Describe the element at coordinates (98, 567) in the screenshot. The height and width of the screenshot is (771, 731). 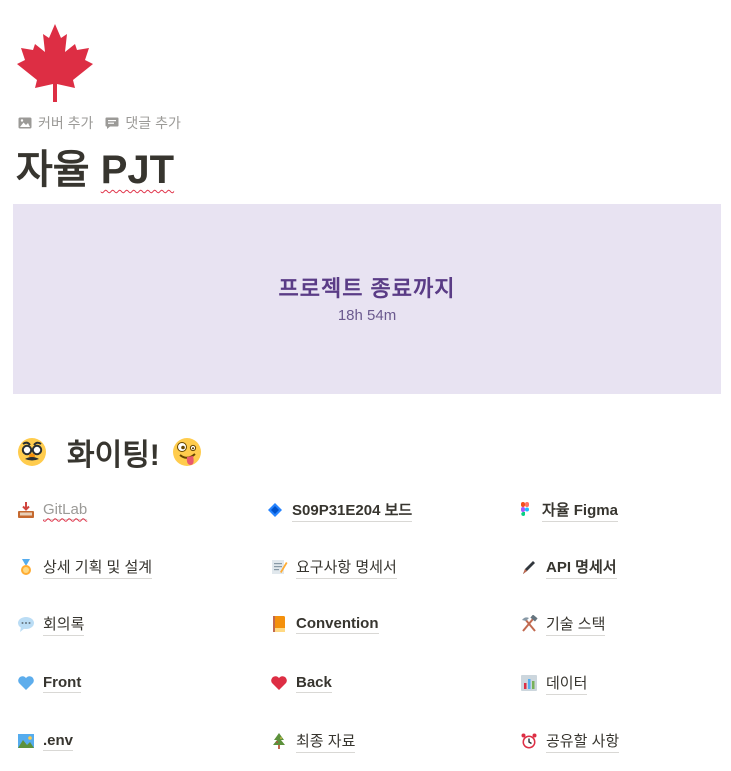
I see `link-label: 상세 기획 및 설계` at that location.